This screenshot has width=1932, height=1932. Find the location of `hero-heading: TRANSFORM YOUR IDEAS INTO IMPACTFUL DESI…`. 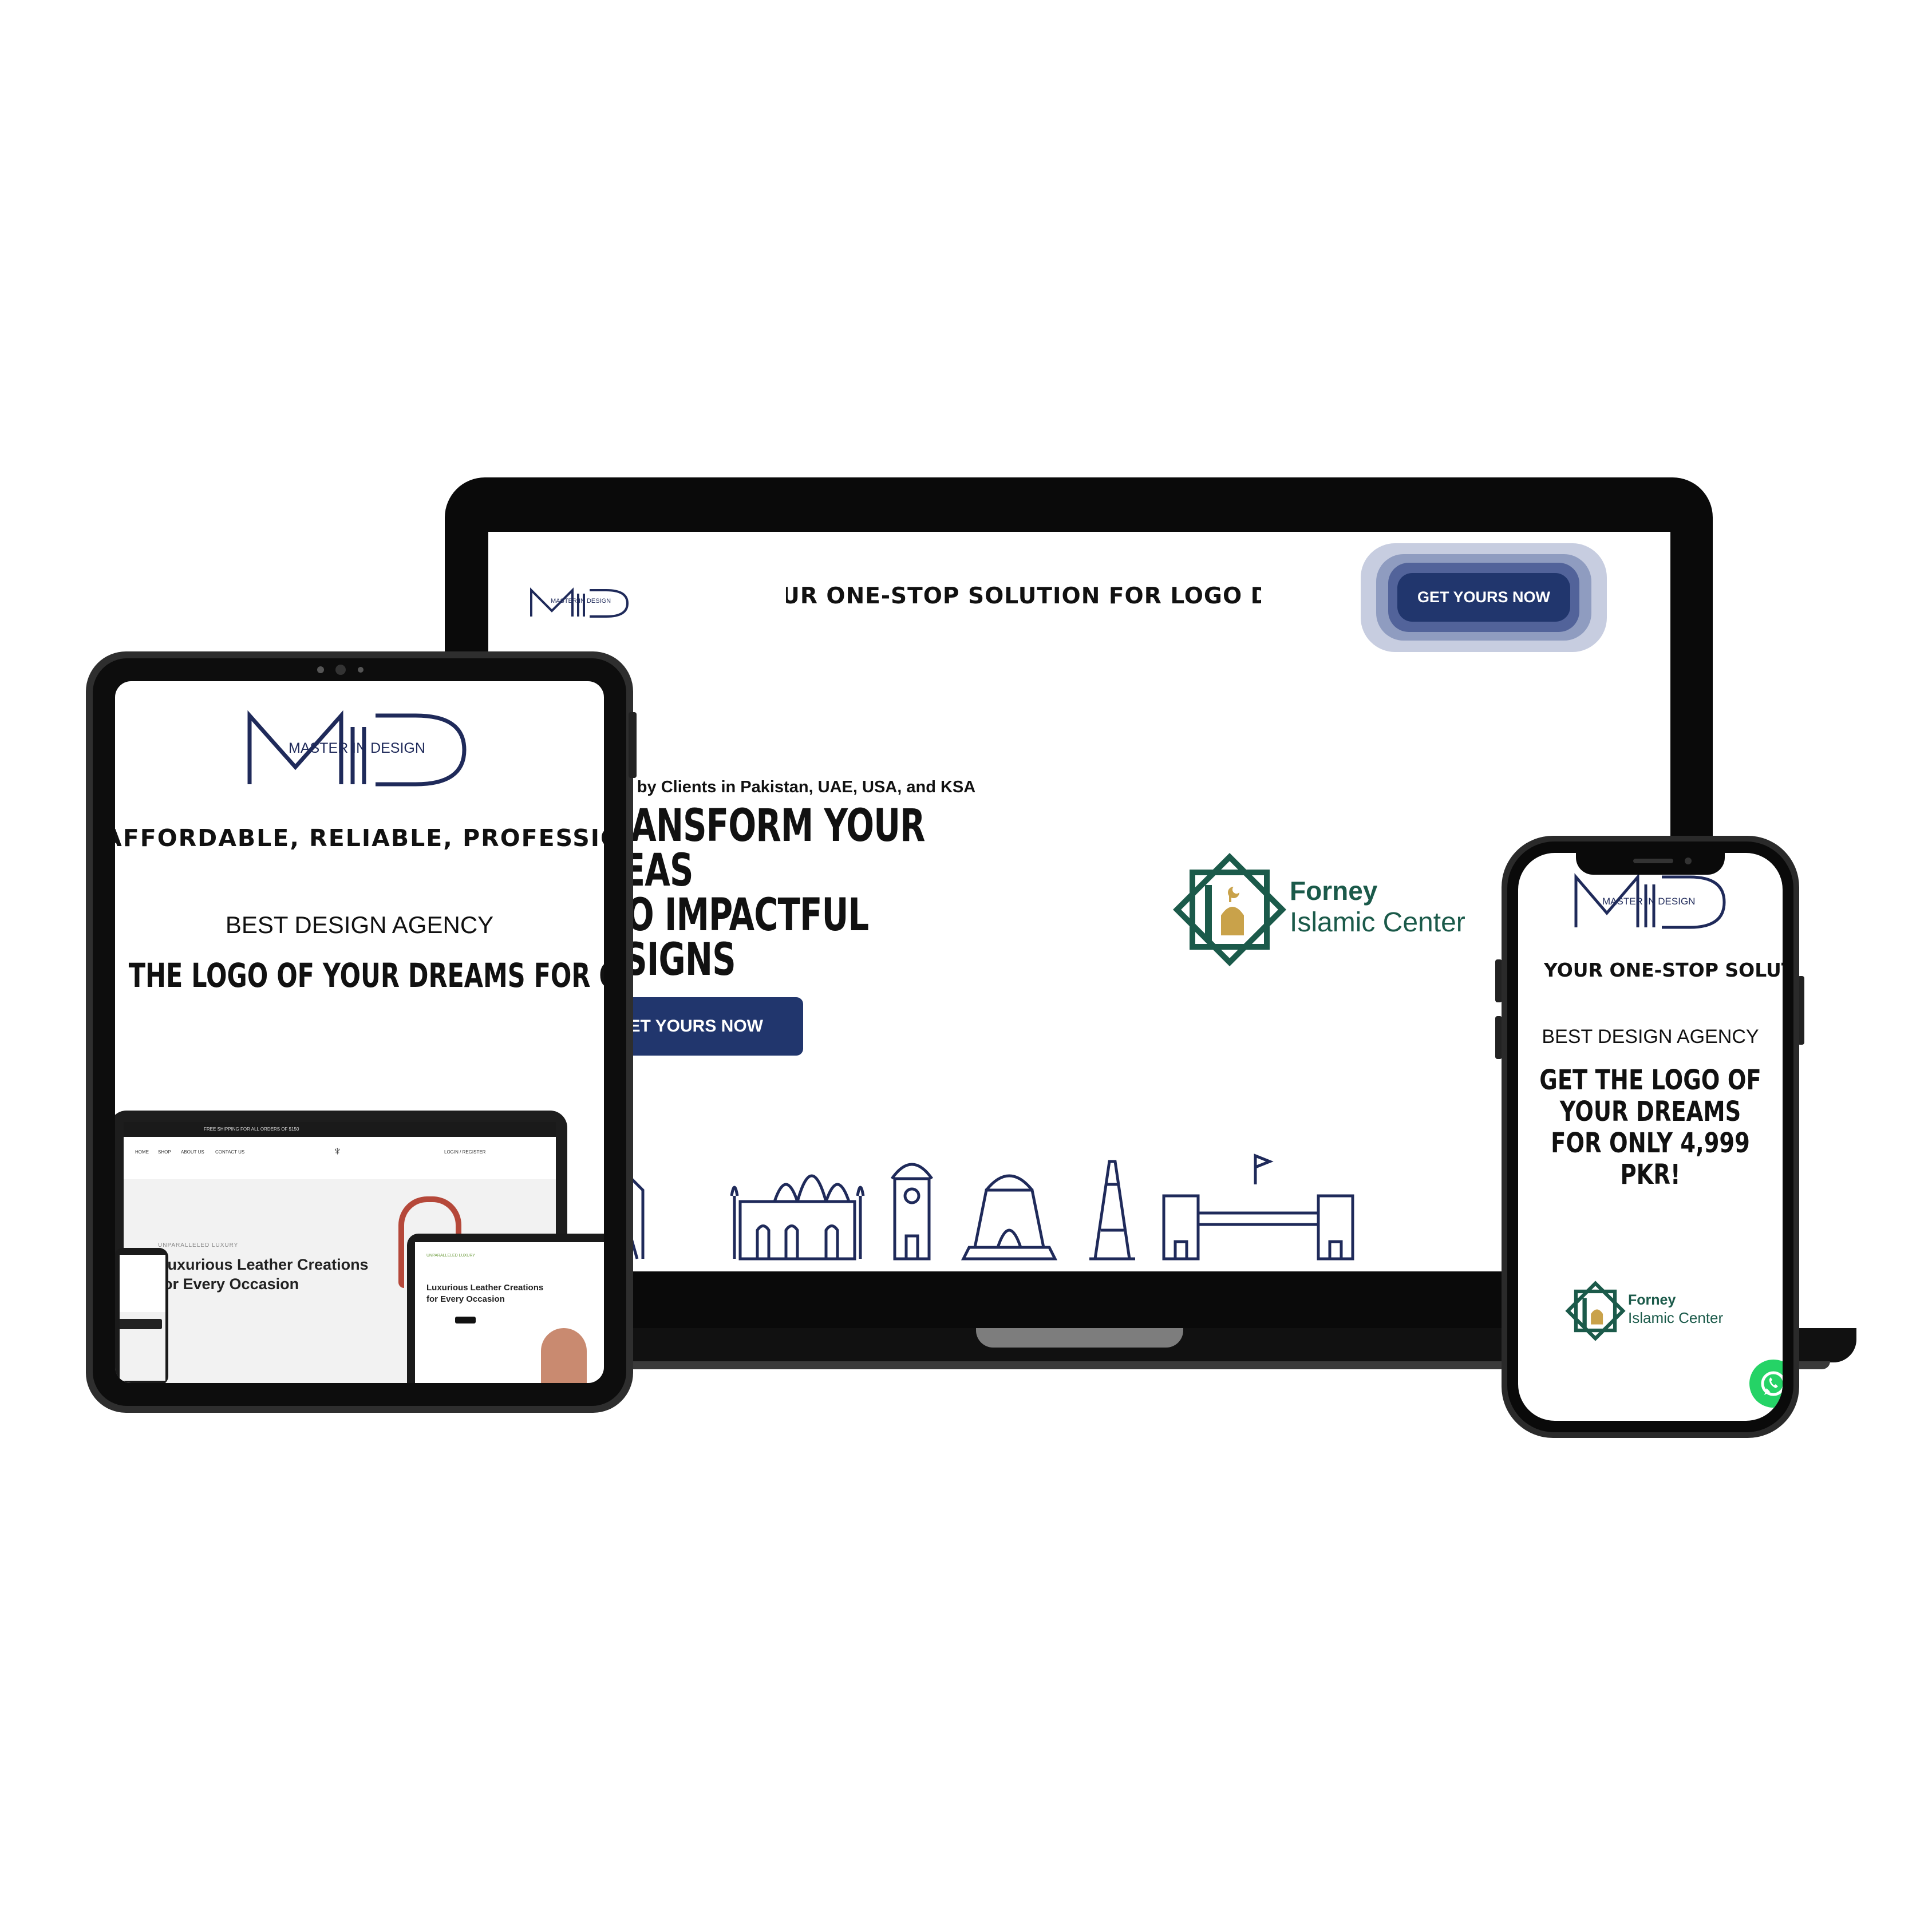

hero-heading: TRANSFORM YOUR IDEAS INTO IMPACTFUL DESI… is located at coordinates (771, 893).